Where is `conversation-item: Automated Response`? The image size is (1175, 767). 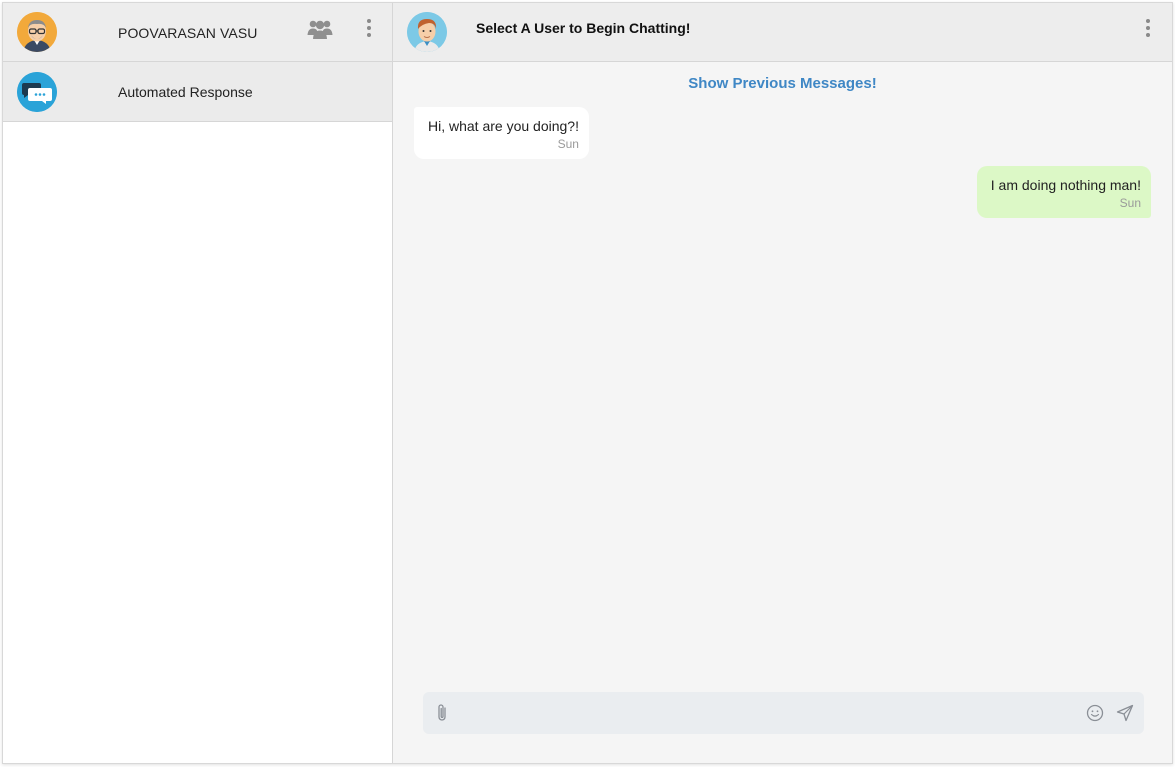 conversation-item: Automated Response is located at coordinates (197, 92).